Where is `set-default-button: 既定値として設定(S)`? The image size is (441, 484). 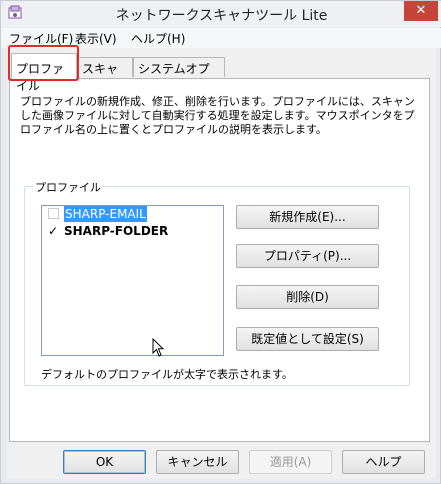
set-default-button: 既定値として設定(S) is located at coordinates (307, 339).